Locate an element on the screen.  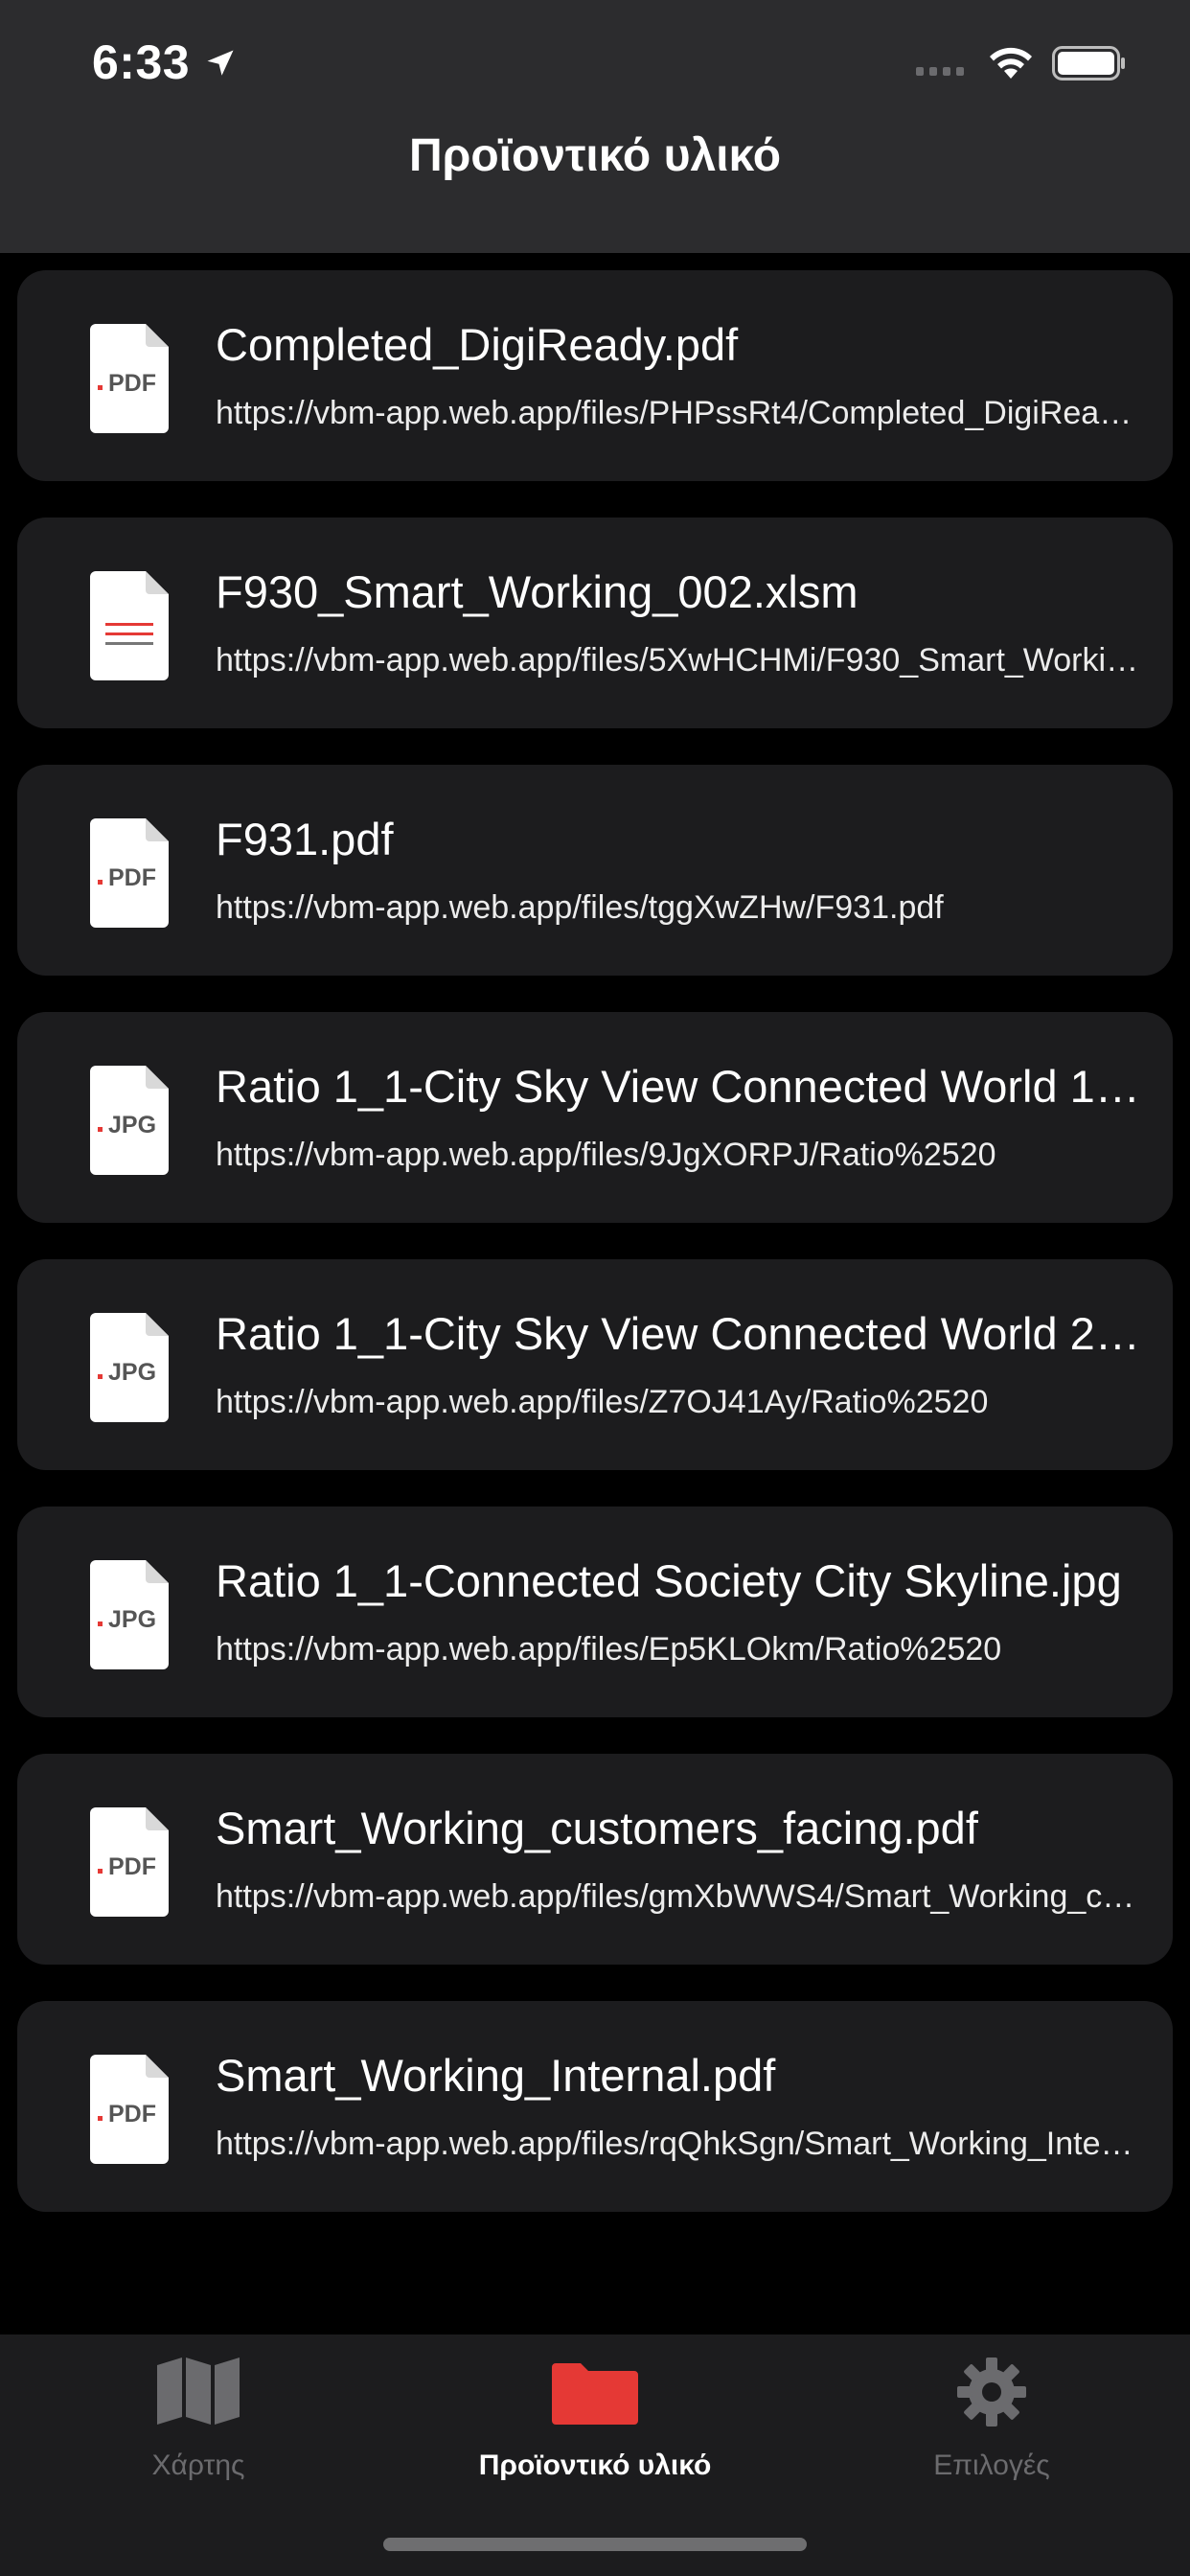
home-indicator is located at coordinates (595, 2544).